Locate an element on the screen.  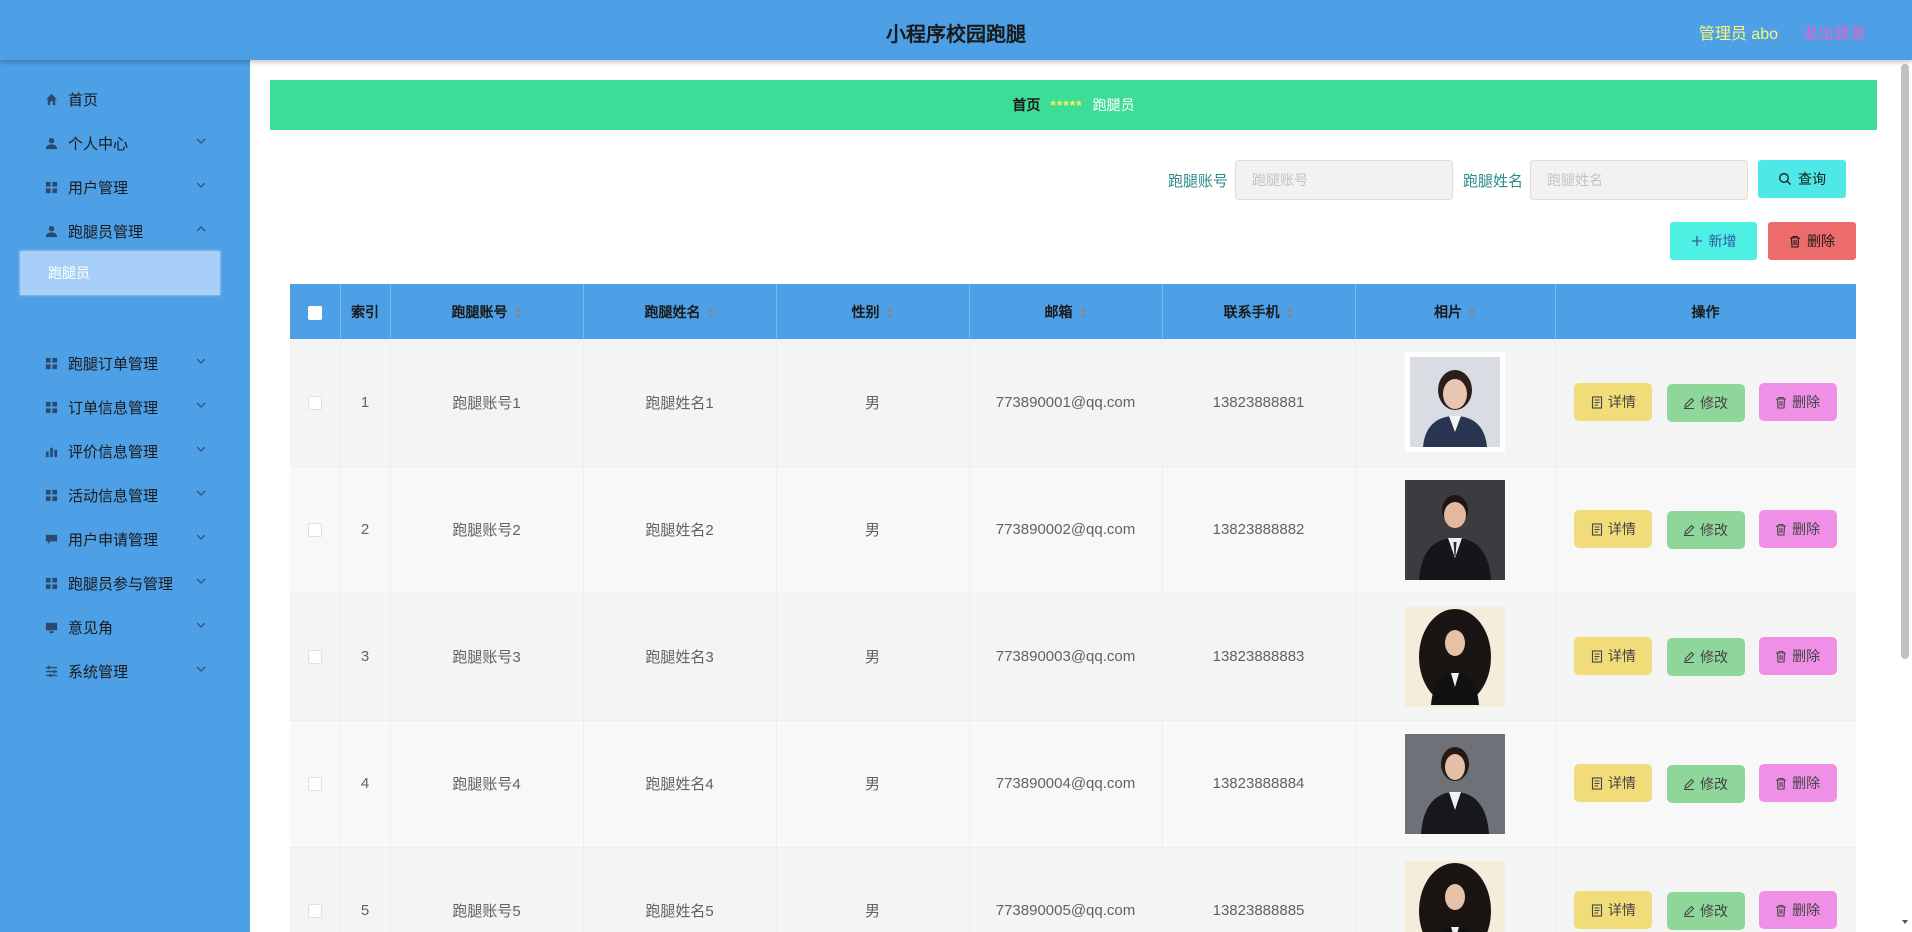
sidebar-item-label: 系统管理 is located at coordinates (98, 672).